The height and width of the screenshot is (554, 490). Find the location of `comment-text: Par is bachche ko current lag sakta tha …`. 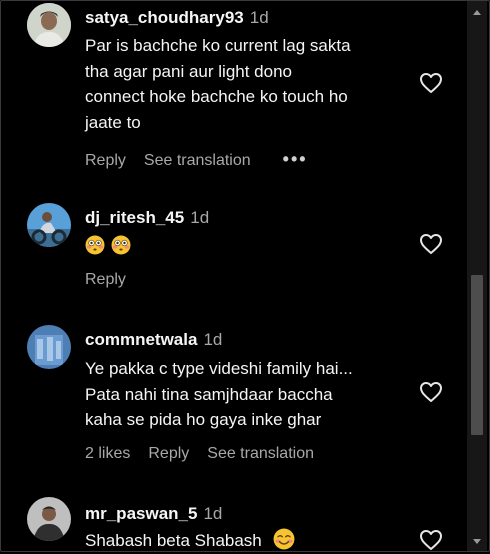

comment-text: Par is bachche ko current lag sakta tha … is located at coordinates (245, 84).